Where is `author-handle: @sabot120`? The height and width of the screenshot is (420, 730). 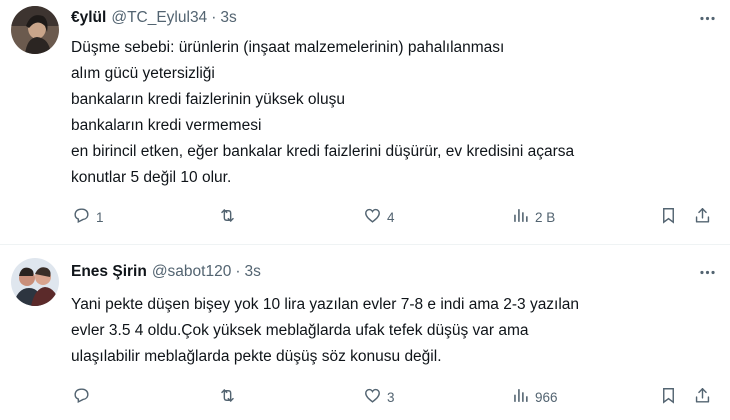
author-handle: @sabot120 is located at coordinates (192, 272).